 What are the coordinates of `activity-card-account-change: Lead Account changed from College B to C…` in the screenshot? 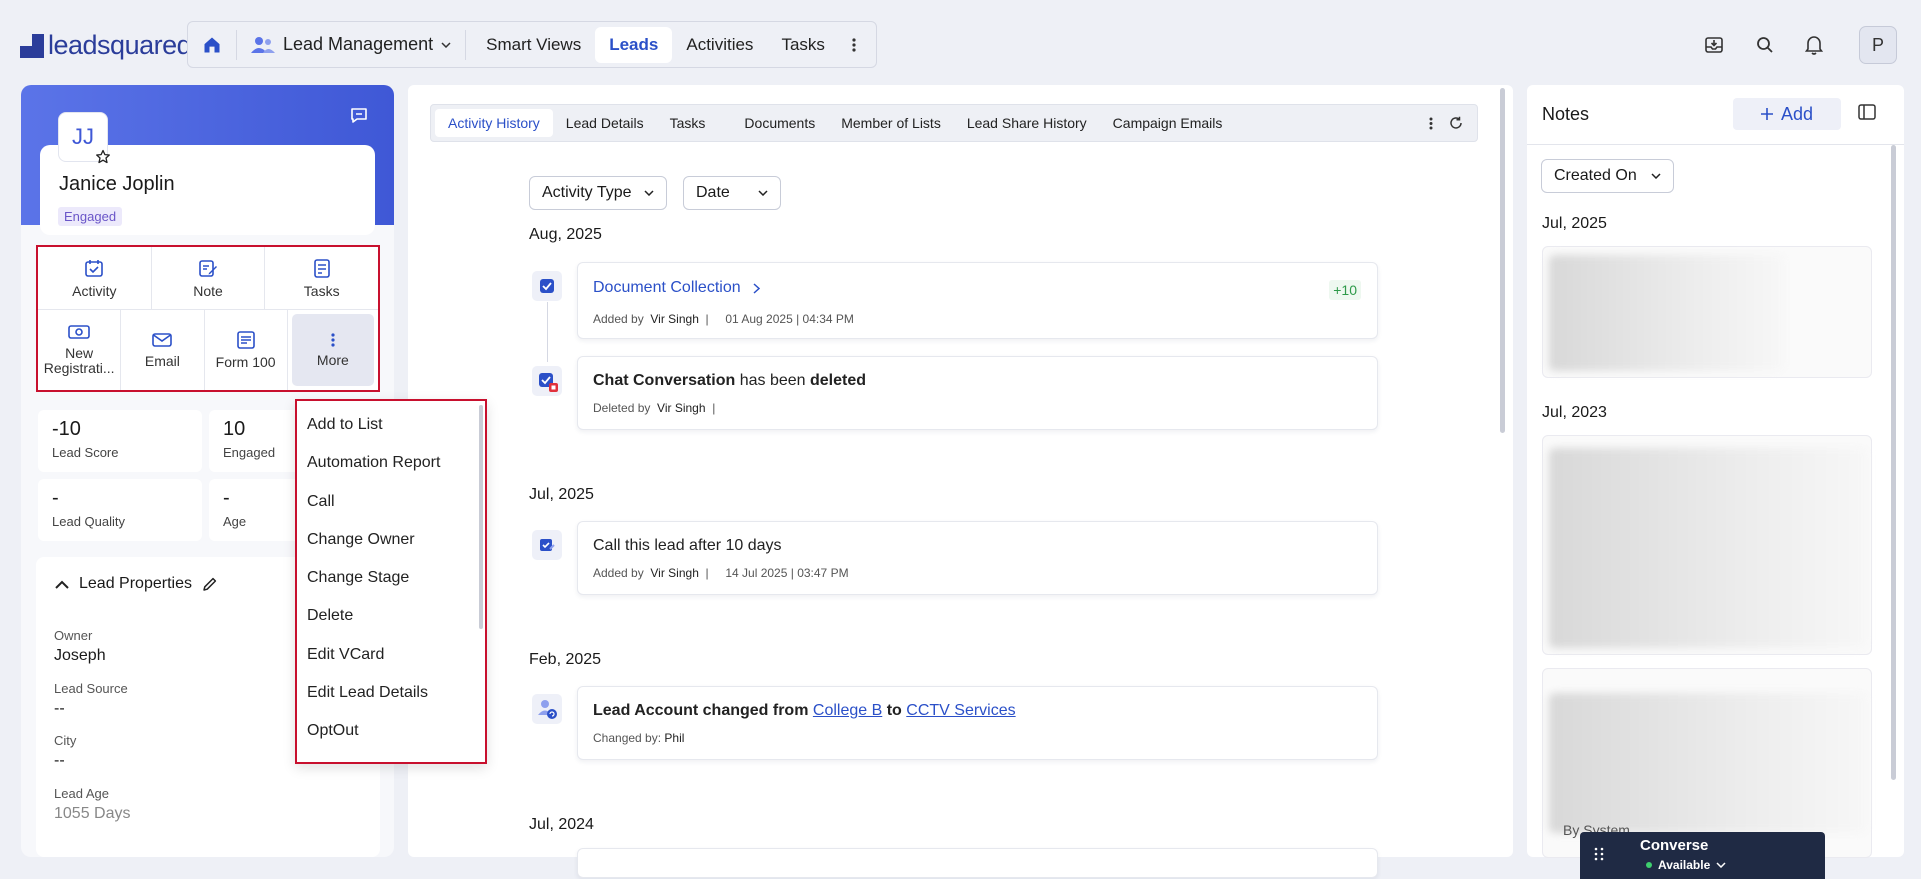 It's located at (977, 723).